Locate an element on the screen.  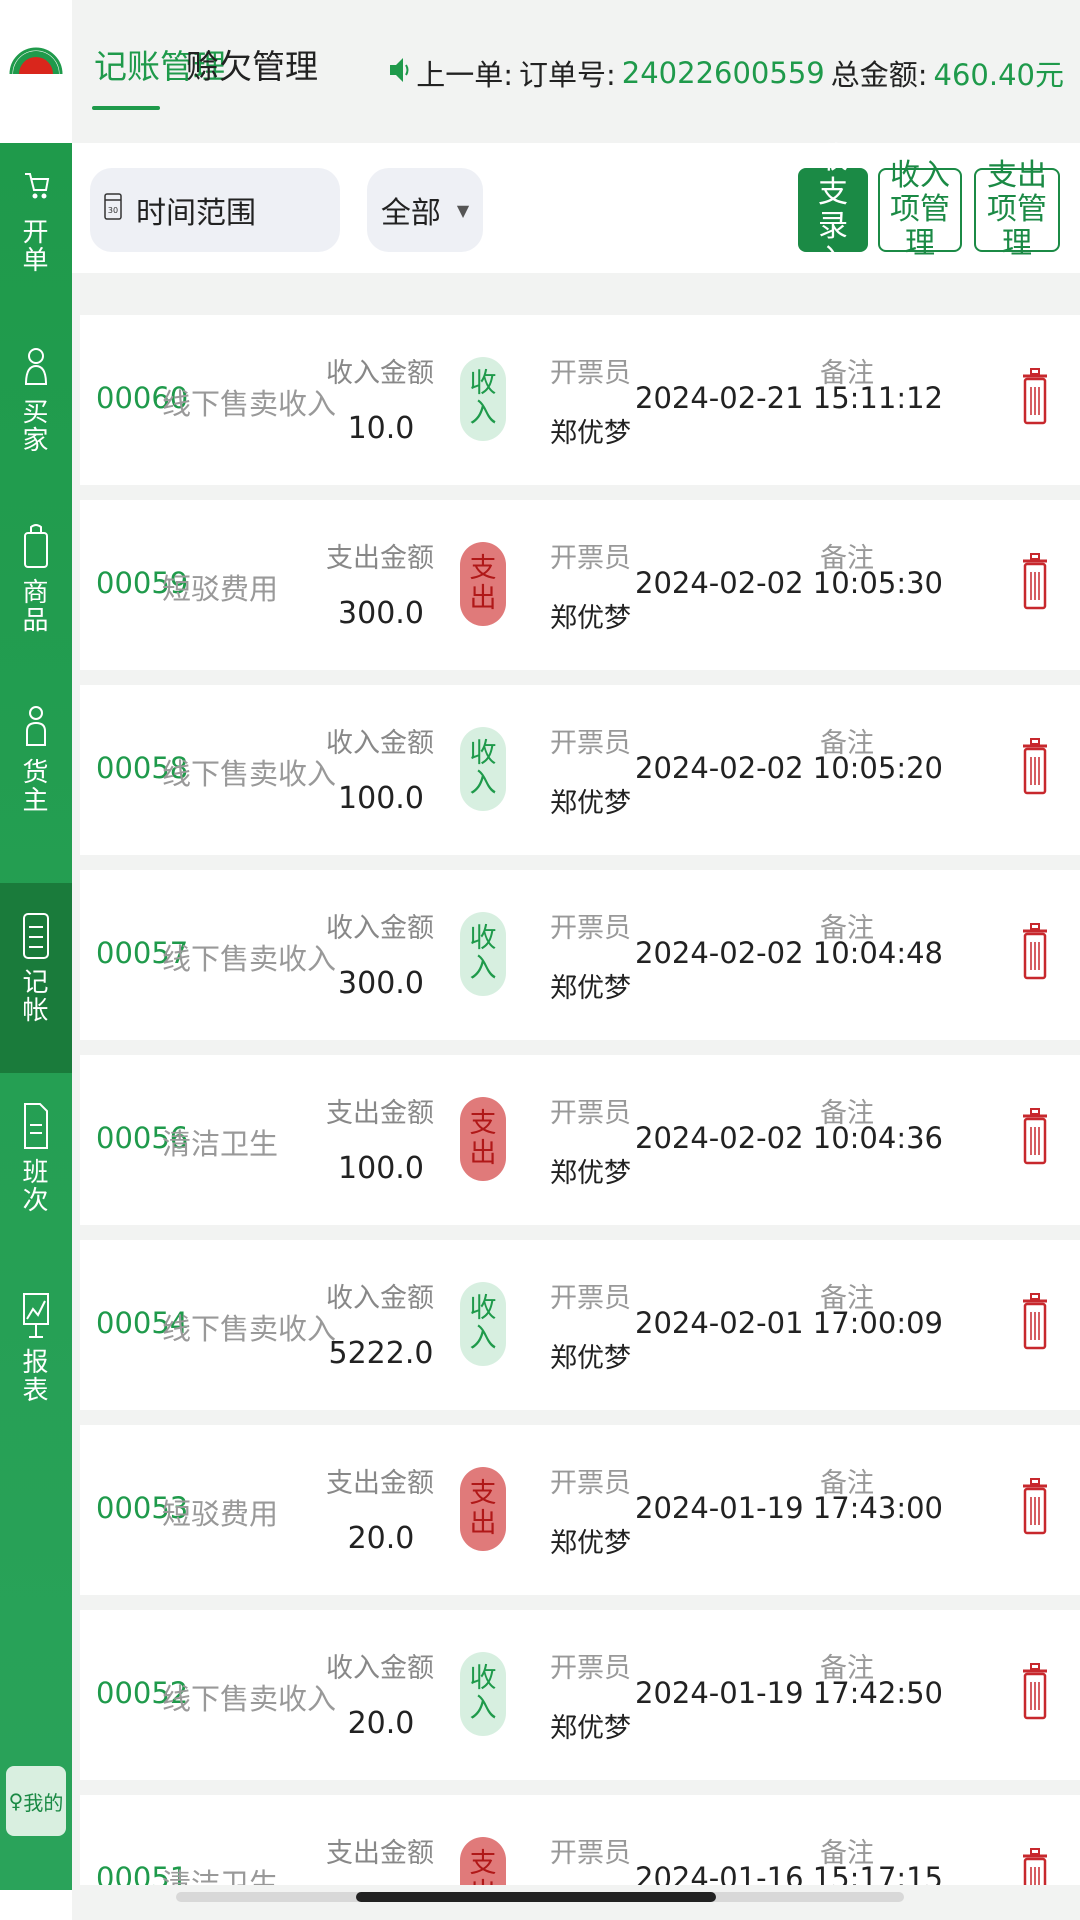
sidebar-item-0: 开单 is located at coordinates (36, 238).